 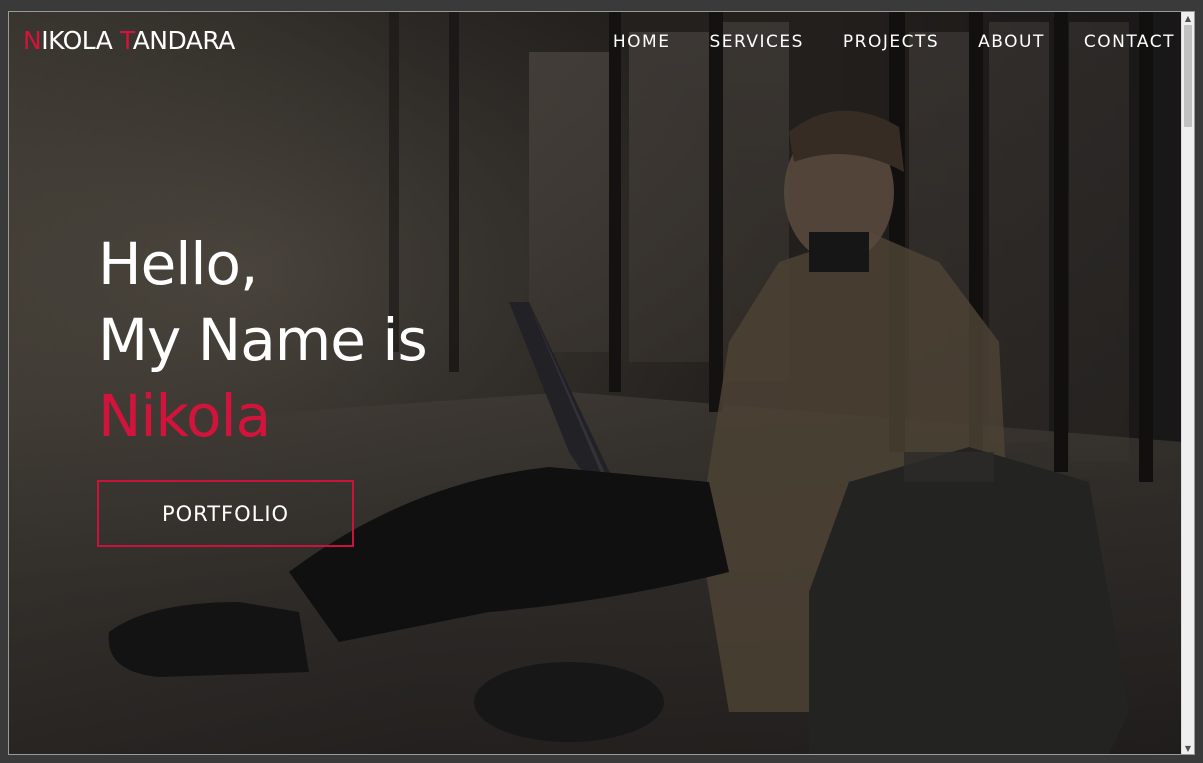 What do you see at coordinates (178, 264) in the screenshot?
I see `hero-line-hello: Hello,` at bounding box center [178, 264].